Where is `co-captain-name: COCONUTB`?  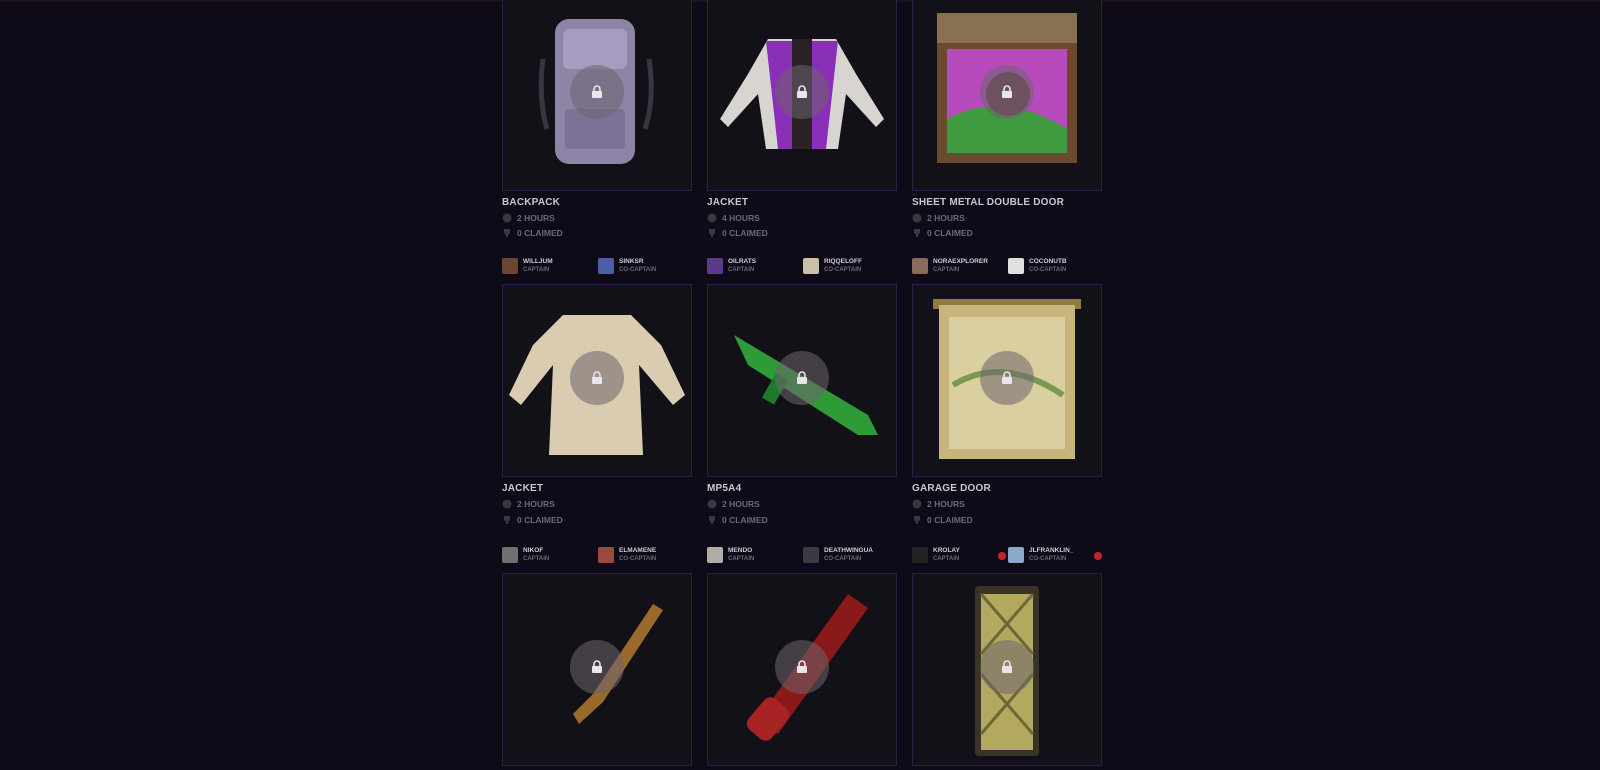
co-captain-name: COCONUTB is located at coordinates (1048, 261).